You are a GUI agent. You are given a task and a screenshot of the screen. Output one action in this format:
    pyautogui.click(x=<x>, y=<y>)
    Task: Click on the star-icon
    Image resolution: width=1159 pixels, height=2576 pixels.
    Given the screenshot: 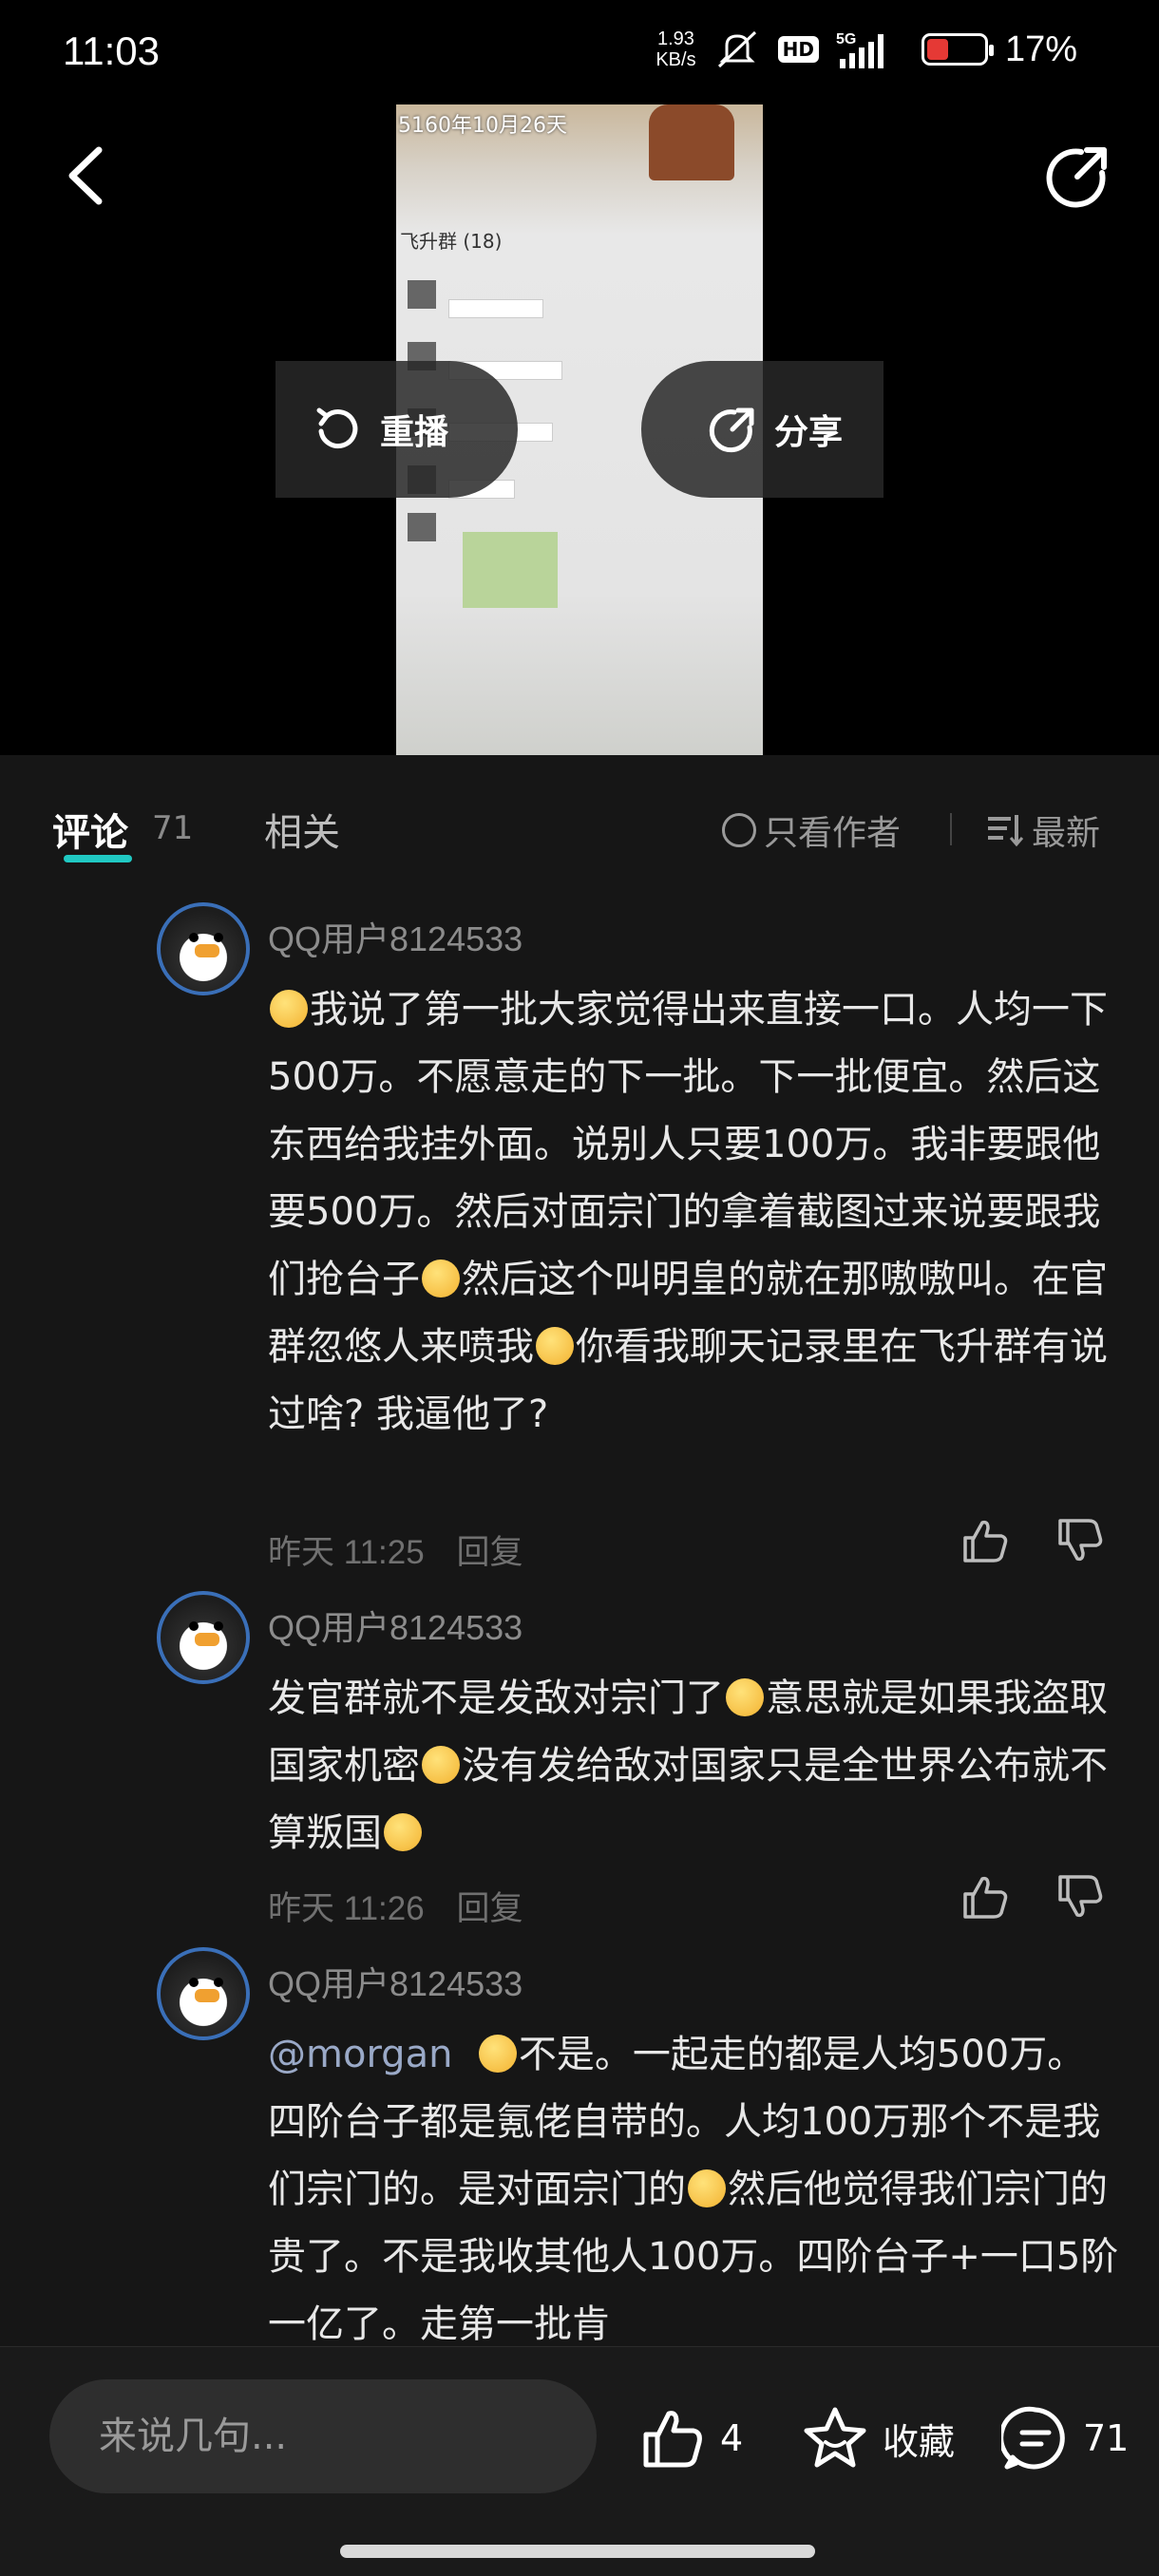 What is the action you would take?
    pyautogui.click(x=835, y=2437)
    